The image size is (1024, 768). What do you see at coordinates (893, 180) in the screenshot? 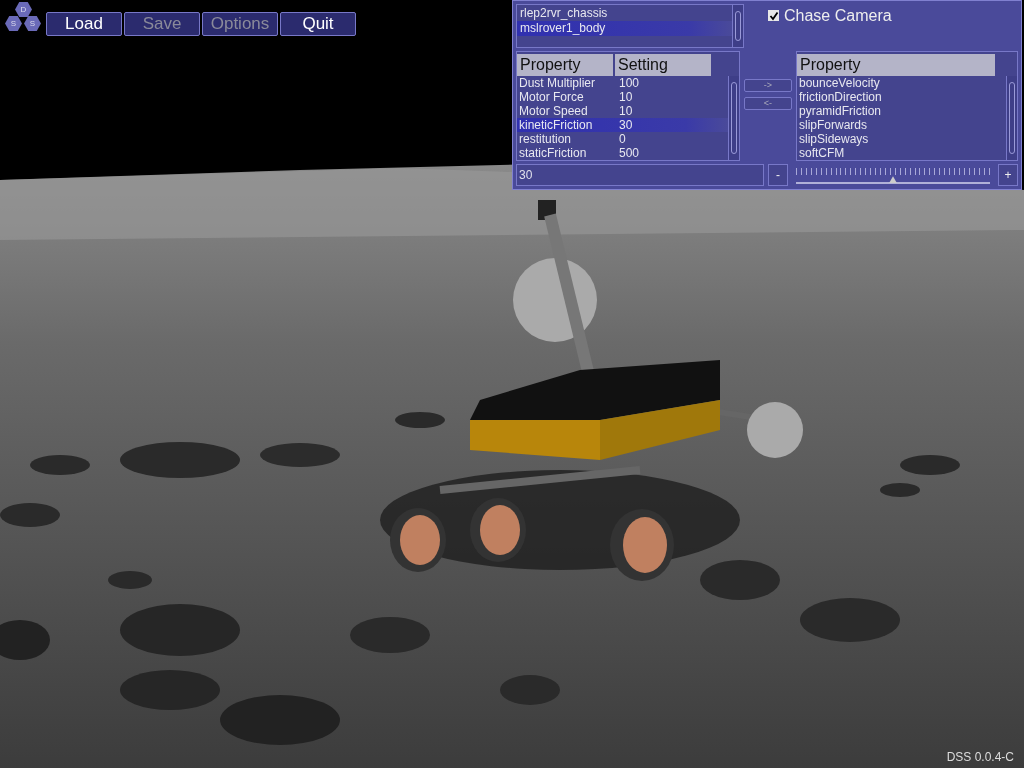
I see `slider-thumb` at bounding box center [893, 180].